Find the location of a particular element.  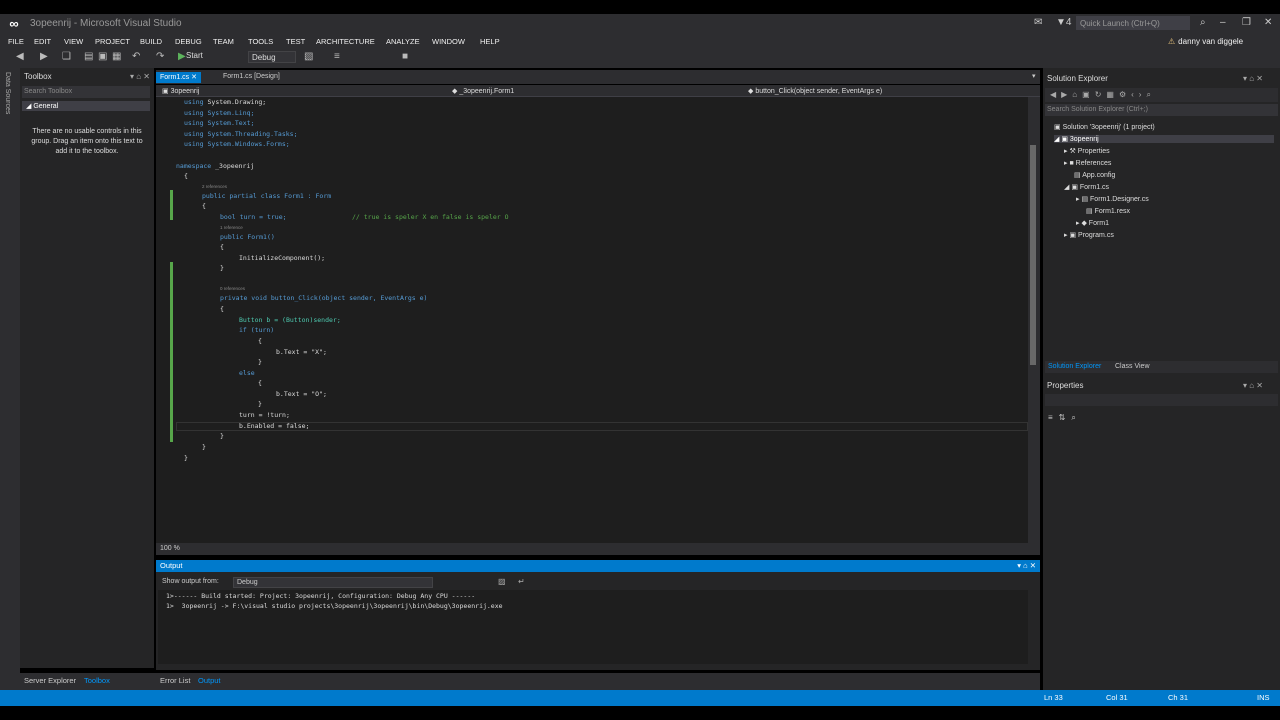

code-text: bool turn = true; is located at coordinates (253, 217).